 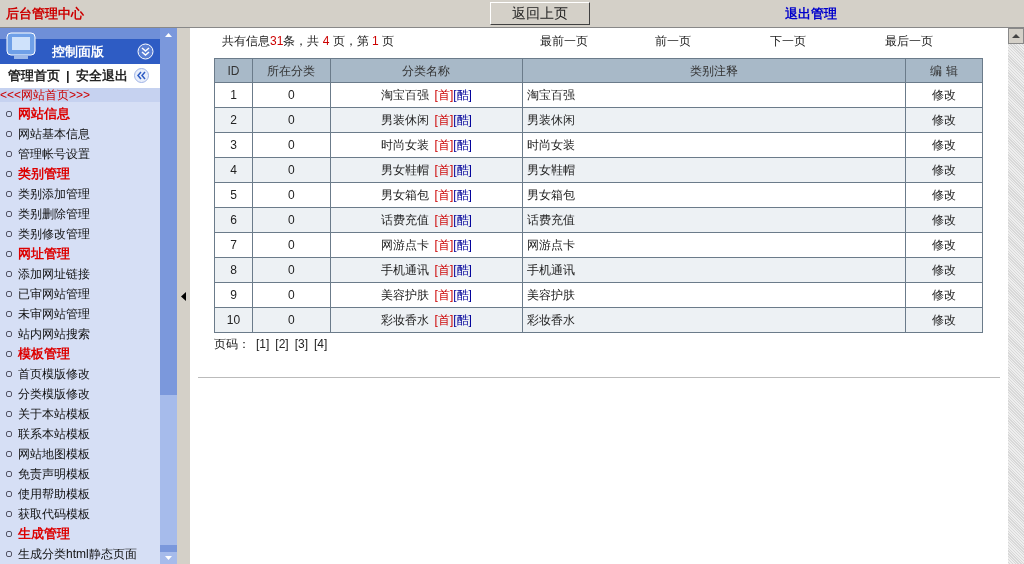 What do you see at coordinates (141, 76) in the screenshot?
I see `collapse-icon` at bounding box center [141, 76].